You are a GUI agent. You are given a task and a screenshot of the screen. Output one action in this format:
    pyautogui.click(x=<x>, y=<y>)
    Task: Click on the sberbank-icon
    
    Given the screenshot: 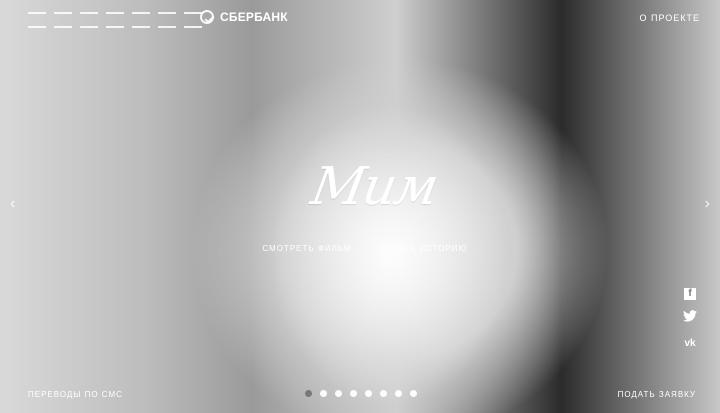 What is the action you would take?
    pyautogui.click(x=207, y=17)
    